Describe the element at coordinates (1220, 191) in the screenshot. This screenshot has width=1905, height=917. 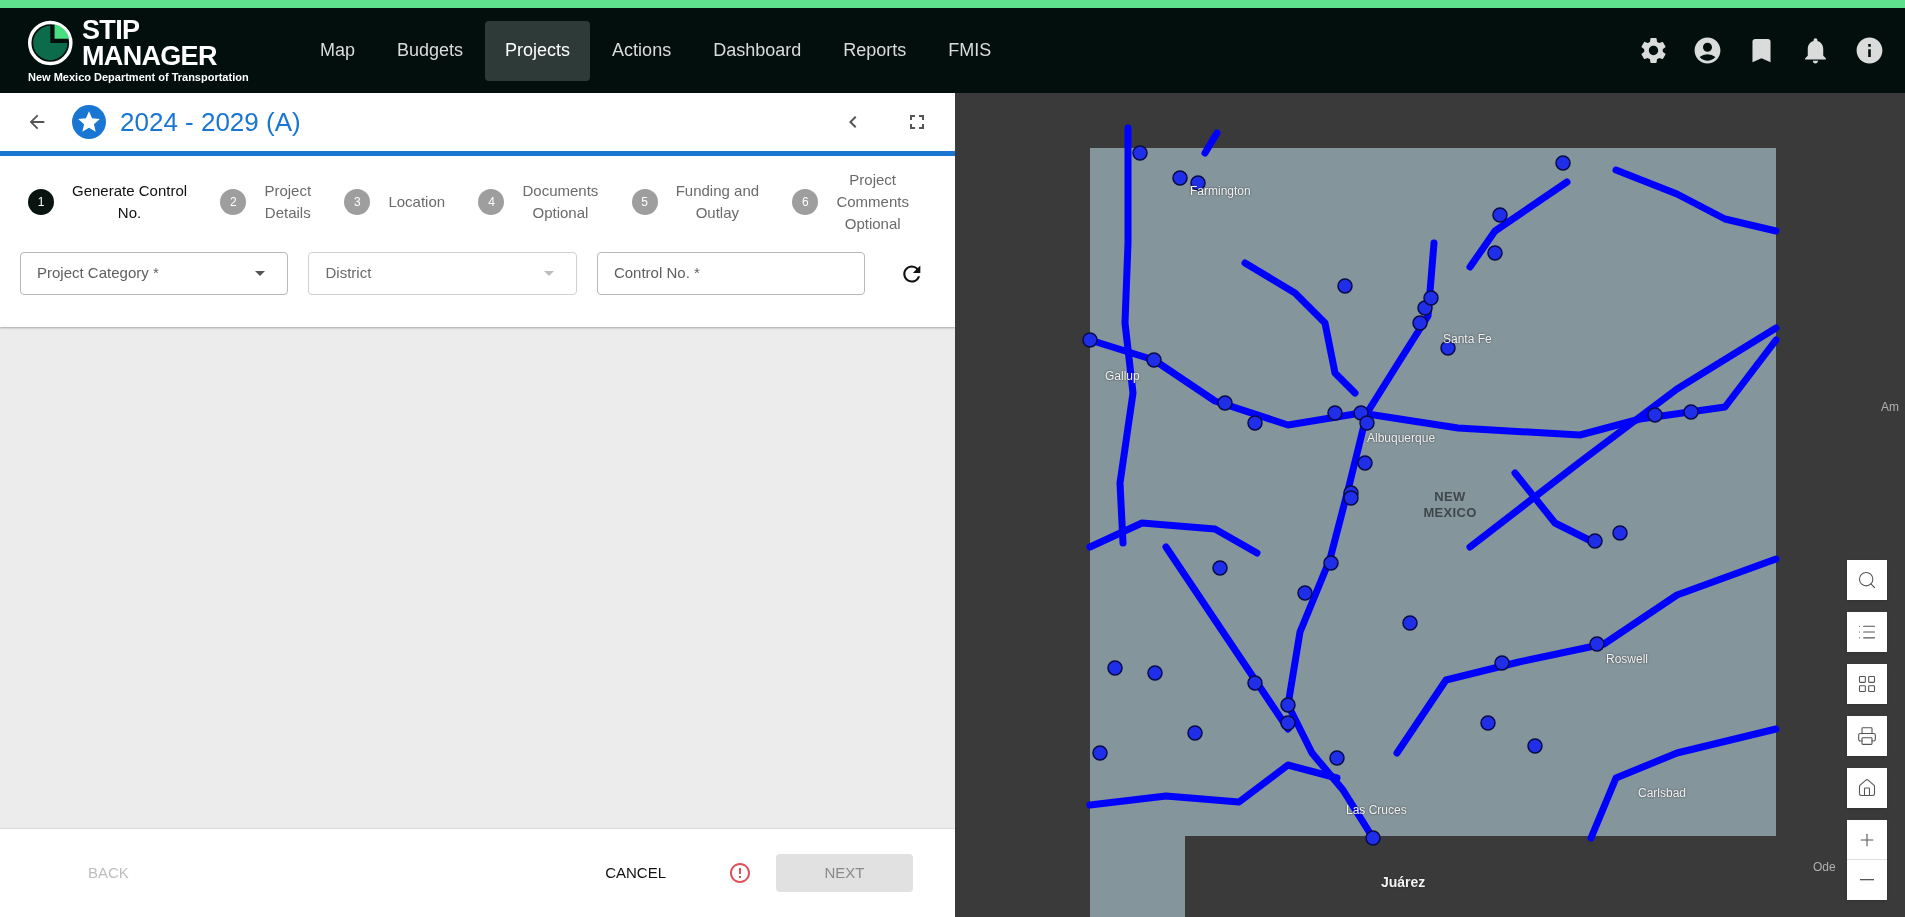
I see `map-label: Farmington` at that location.